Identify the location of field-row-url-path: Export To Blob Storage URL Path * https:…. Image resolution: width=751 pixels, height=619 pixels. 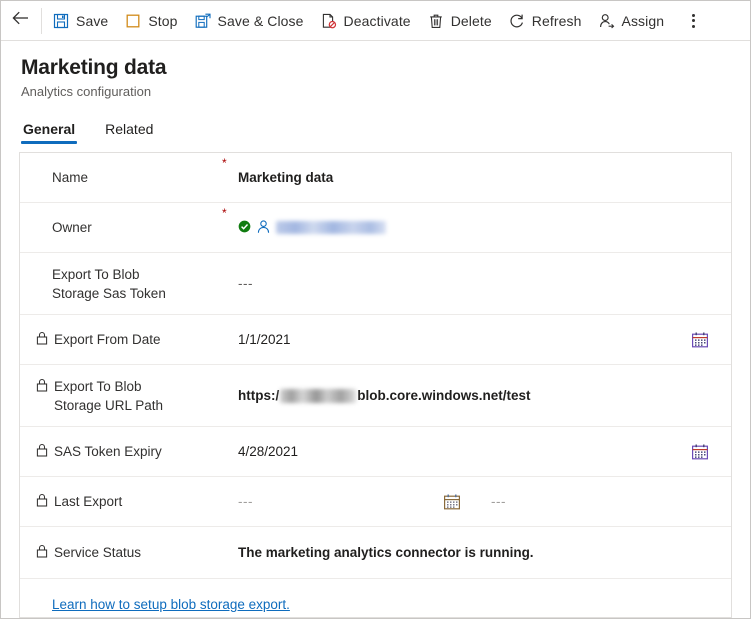
(375, 396).